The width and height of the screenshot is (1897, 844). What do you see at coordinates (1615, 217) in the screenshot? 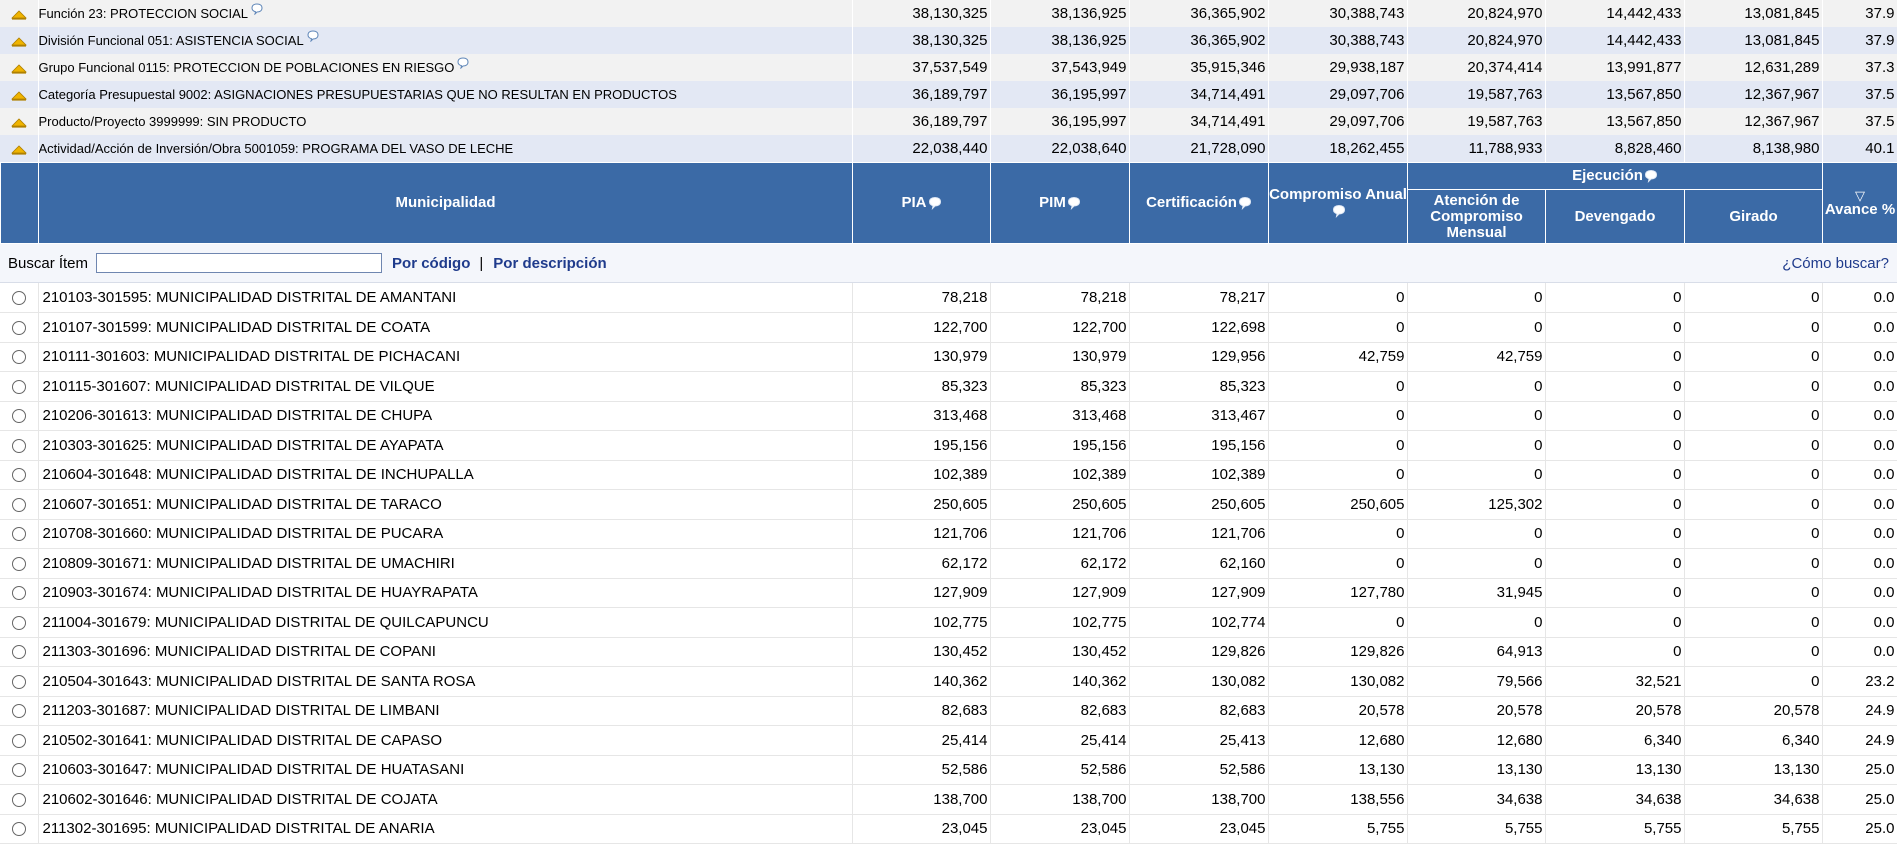
I see `header-devengado: Devengado` at bounding box center [1615, 217].